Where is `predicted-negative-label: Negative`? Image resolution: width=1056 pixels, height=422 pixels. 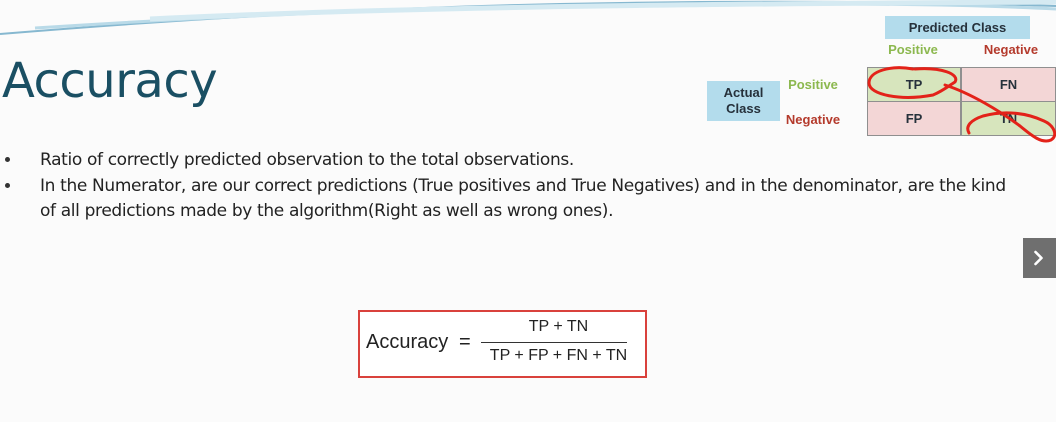 predicted-negative-label: Negative is located at coordinates (1011, 49).